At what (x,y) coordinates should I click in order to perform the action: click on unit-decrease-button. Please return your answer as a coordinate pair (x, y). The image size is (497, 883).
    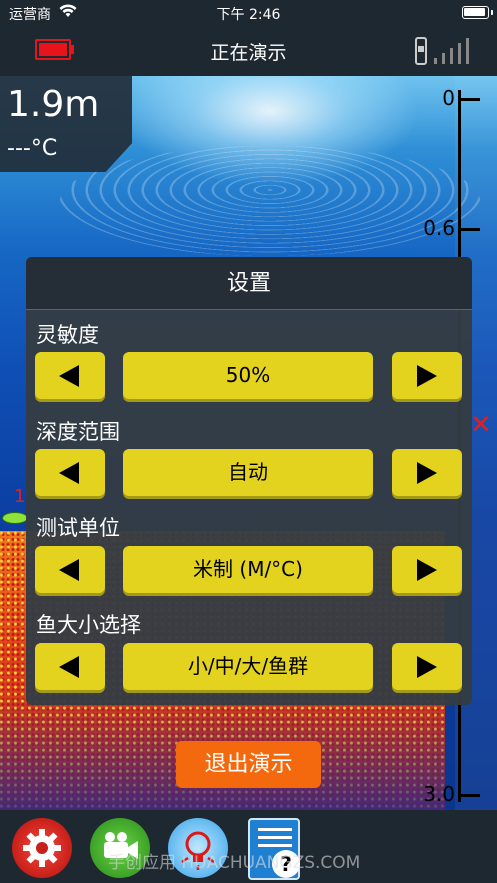
    Looking at the image, I should click on (70, 569).